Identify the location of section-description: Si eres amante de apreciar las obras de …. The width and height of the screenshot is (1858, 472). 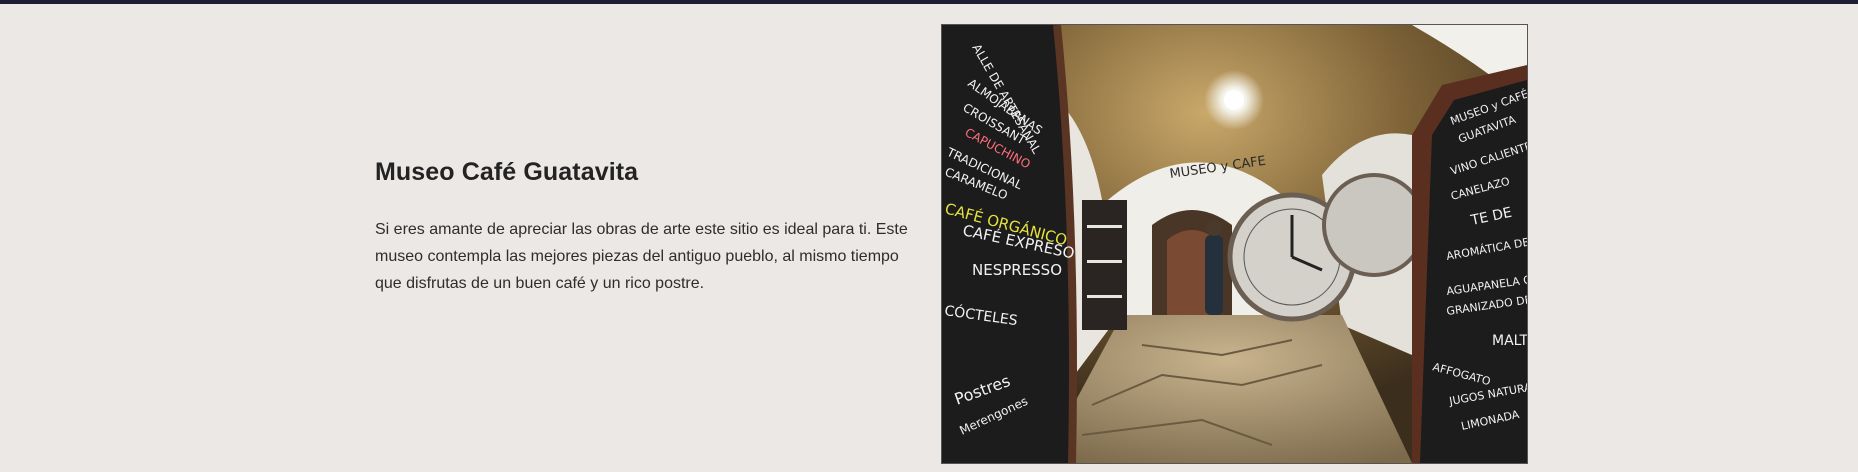
(641, 256).